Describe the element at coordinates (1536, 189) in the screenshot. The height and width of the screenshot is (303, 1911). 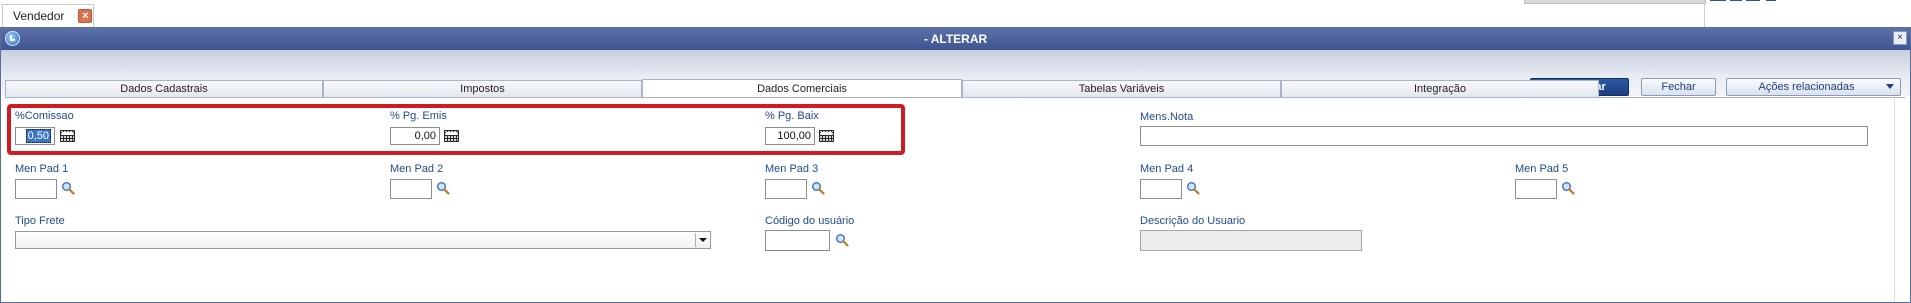
I see `men-pad-5-field` at that location.